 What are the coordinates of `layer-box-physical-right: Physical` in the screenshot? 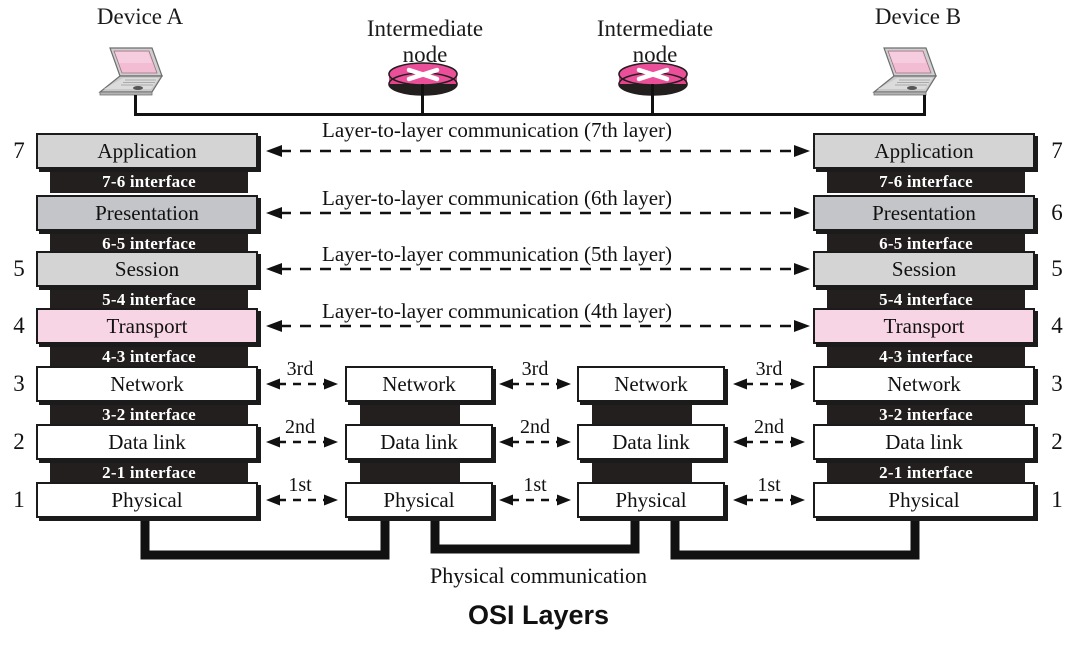 It's located at (924, 500).